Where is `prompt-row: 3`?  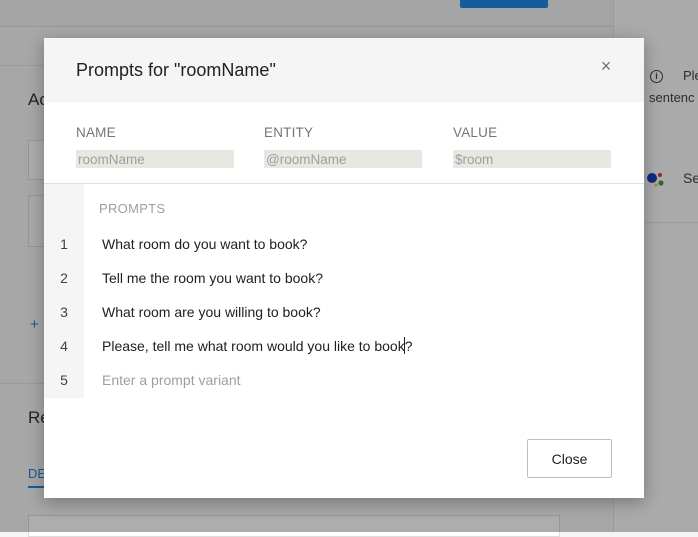
prompt-row: 3 is located at coordinates (344, 313).